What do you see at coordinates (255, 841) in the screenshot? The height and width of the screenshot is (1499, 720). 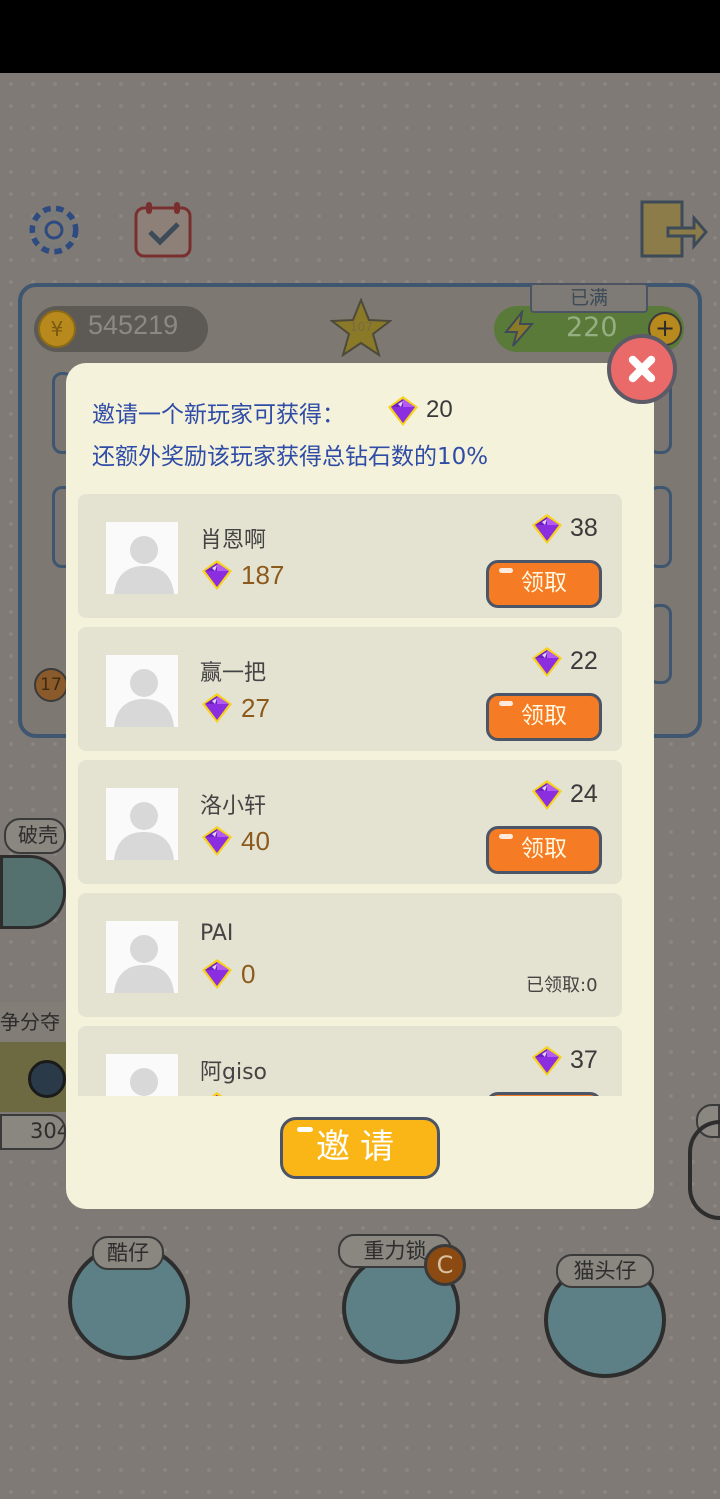 I see `player-diamond-count: 40` at bounding box center [255, 841].